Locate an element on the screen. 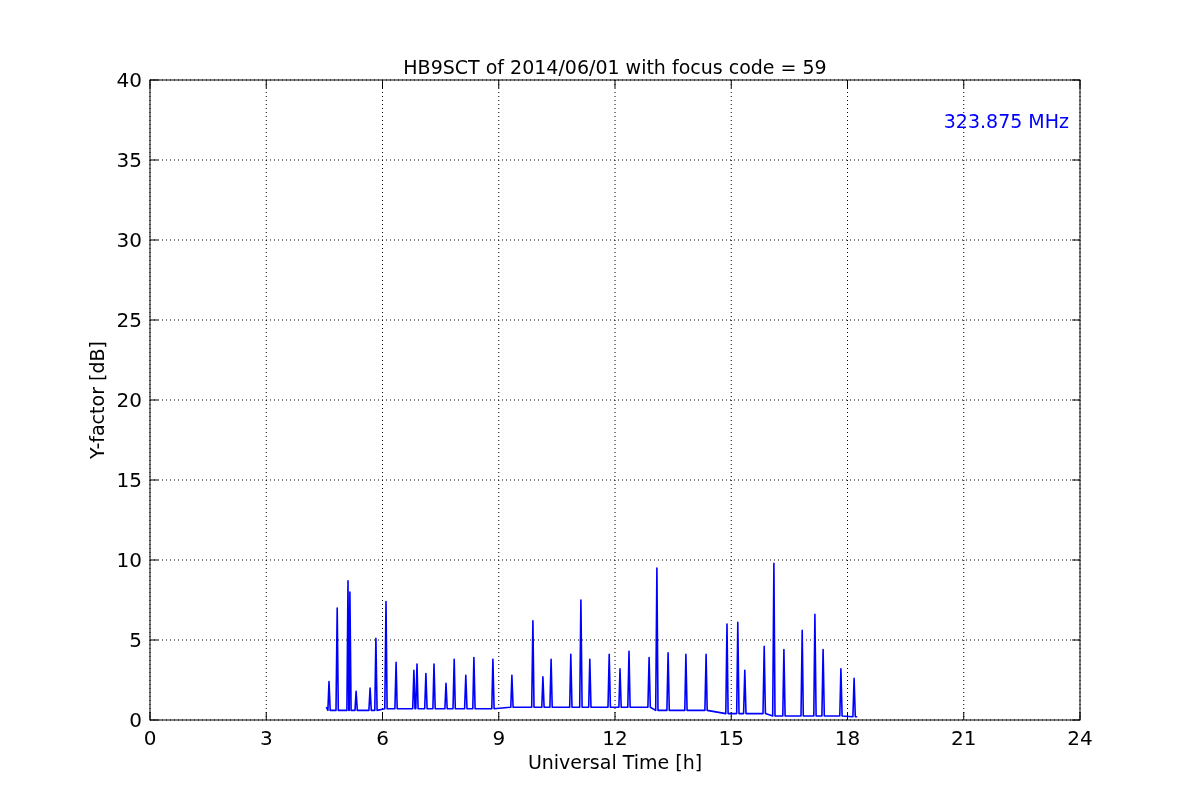 This screenshot has height=800, width=1200. tick-label: 18 is located at coordinates (847, 738).